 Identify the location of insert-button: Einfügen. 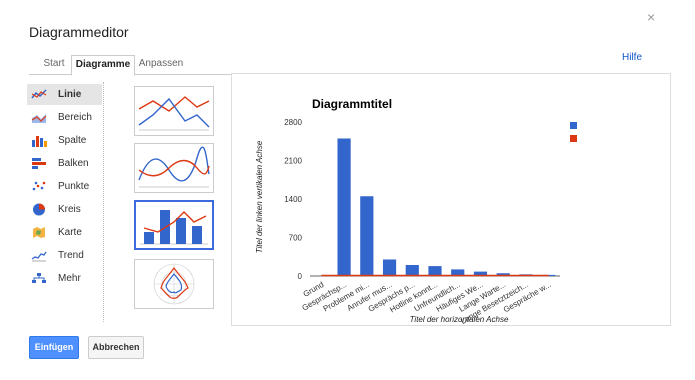
(54, 347).